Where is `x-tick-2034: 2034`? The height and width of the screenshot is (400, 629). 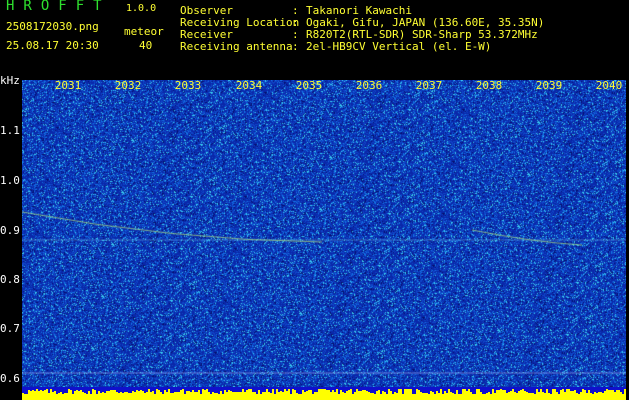 x-tick-2034: 2034 is located at coordinates (249, 85).